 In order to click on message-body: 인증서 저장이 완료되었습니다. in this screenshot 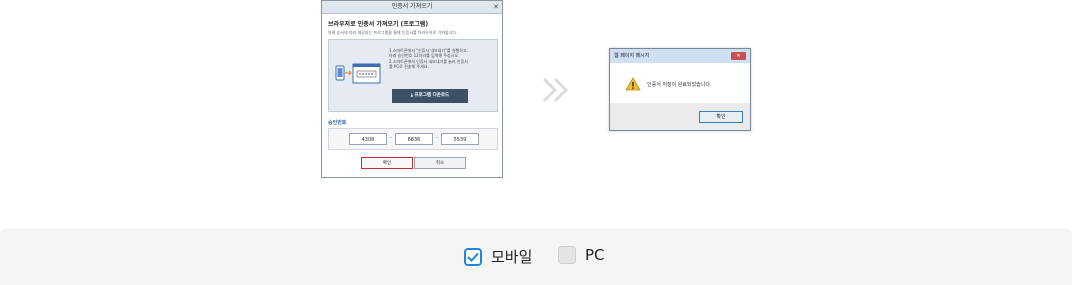, I will do `click(680, 83)`.